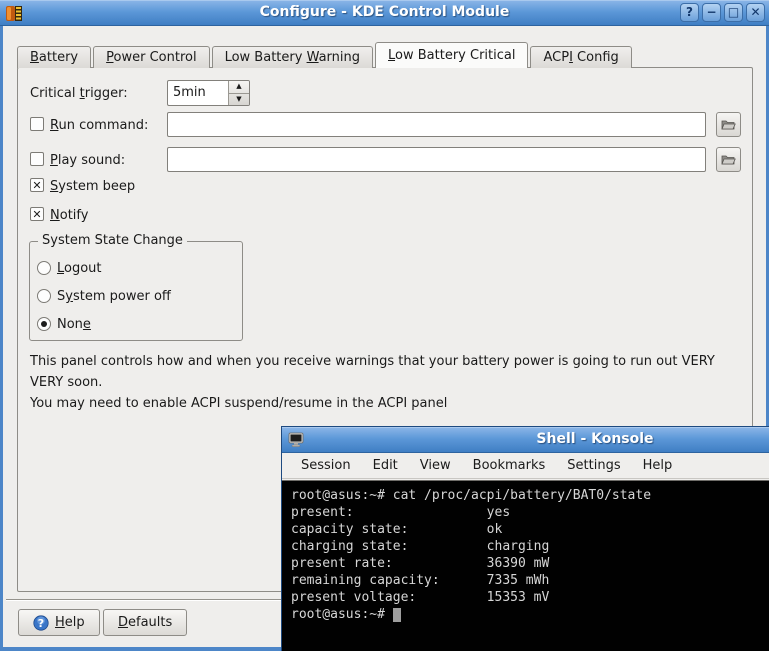  I want to click on system-state-change-title: System State Change, so click(112, 240).